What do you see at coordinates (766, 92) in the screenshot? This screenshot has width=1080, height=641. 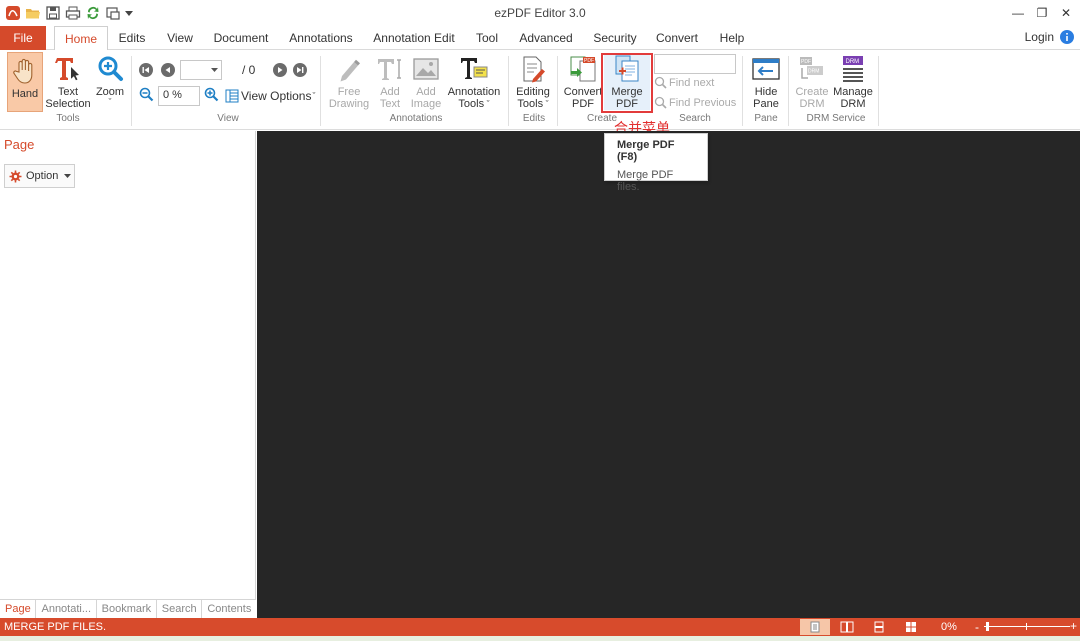 I see `hide-pane-label-1: Hide` at bounding box center [766, 92].